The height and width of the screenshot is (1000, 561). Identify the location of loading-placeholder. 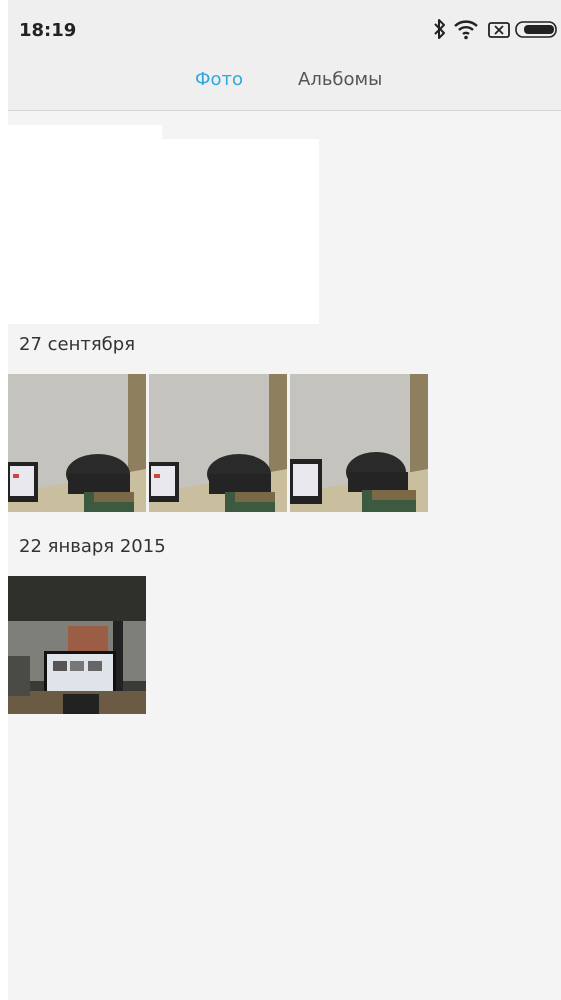
(163, 231).